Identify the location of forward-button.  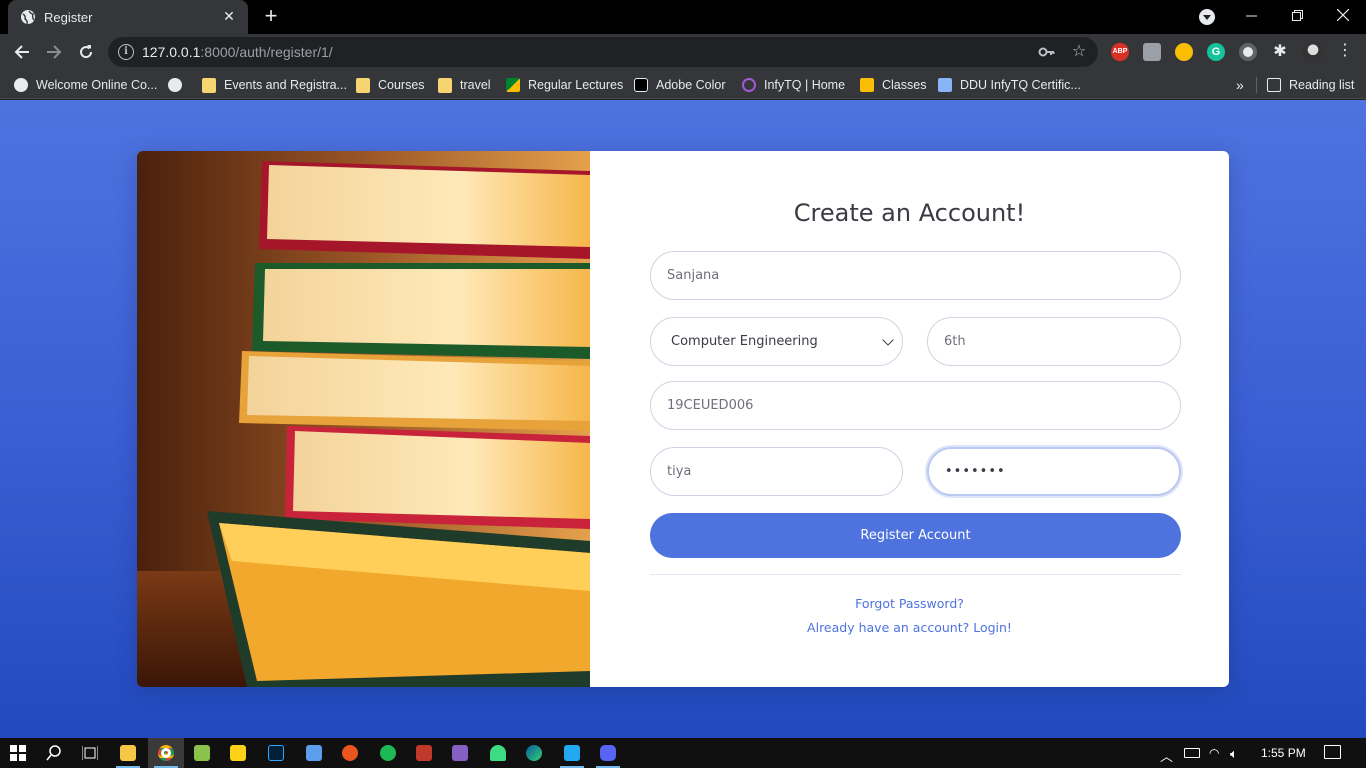
(54, 52).